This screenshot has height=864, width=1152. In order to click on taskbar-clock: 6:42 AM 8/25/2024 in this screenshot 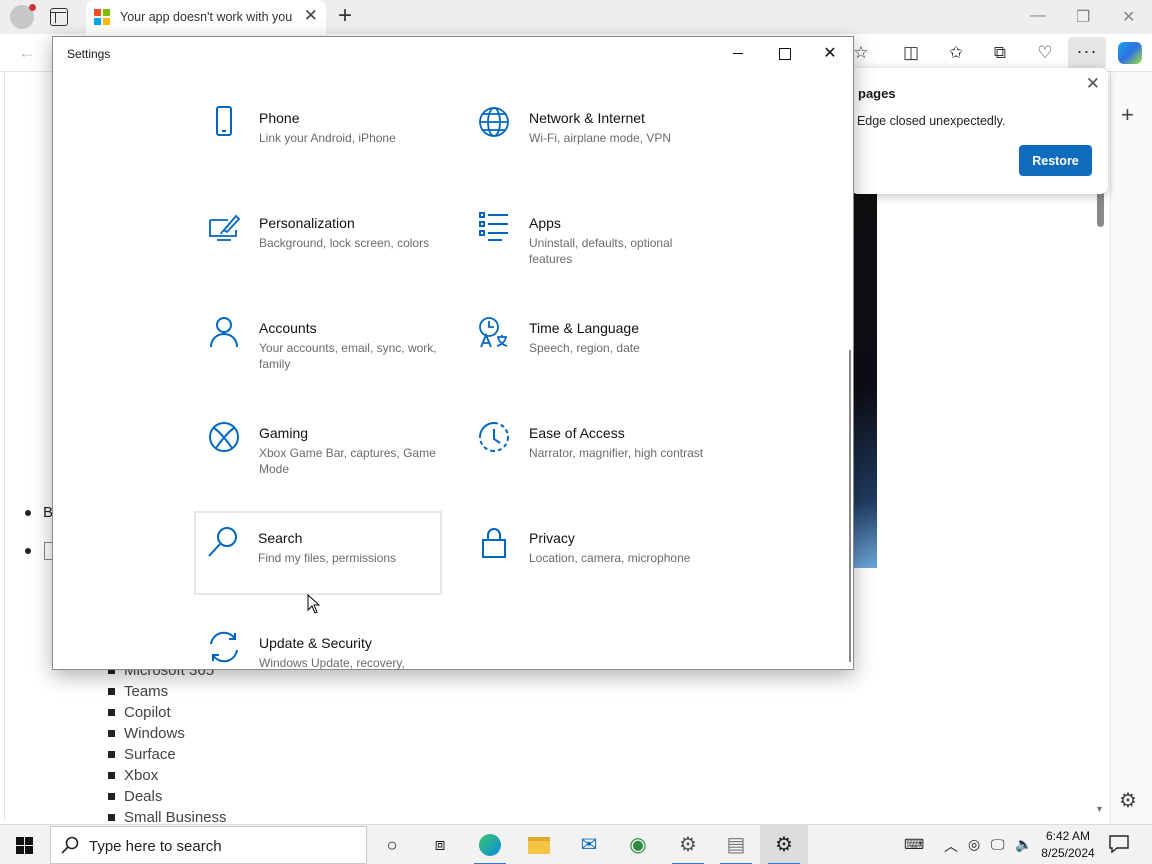, I will do `click(1068, 845)`.